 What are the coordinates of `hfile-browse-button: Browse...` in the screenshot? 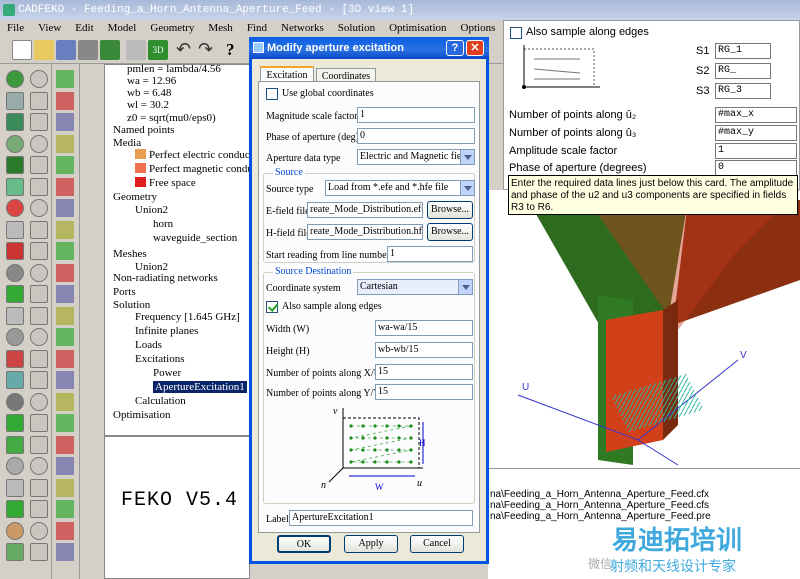 It's located at (450, 232).